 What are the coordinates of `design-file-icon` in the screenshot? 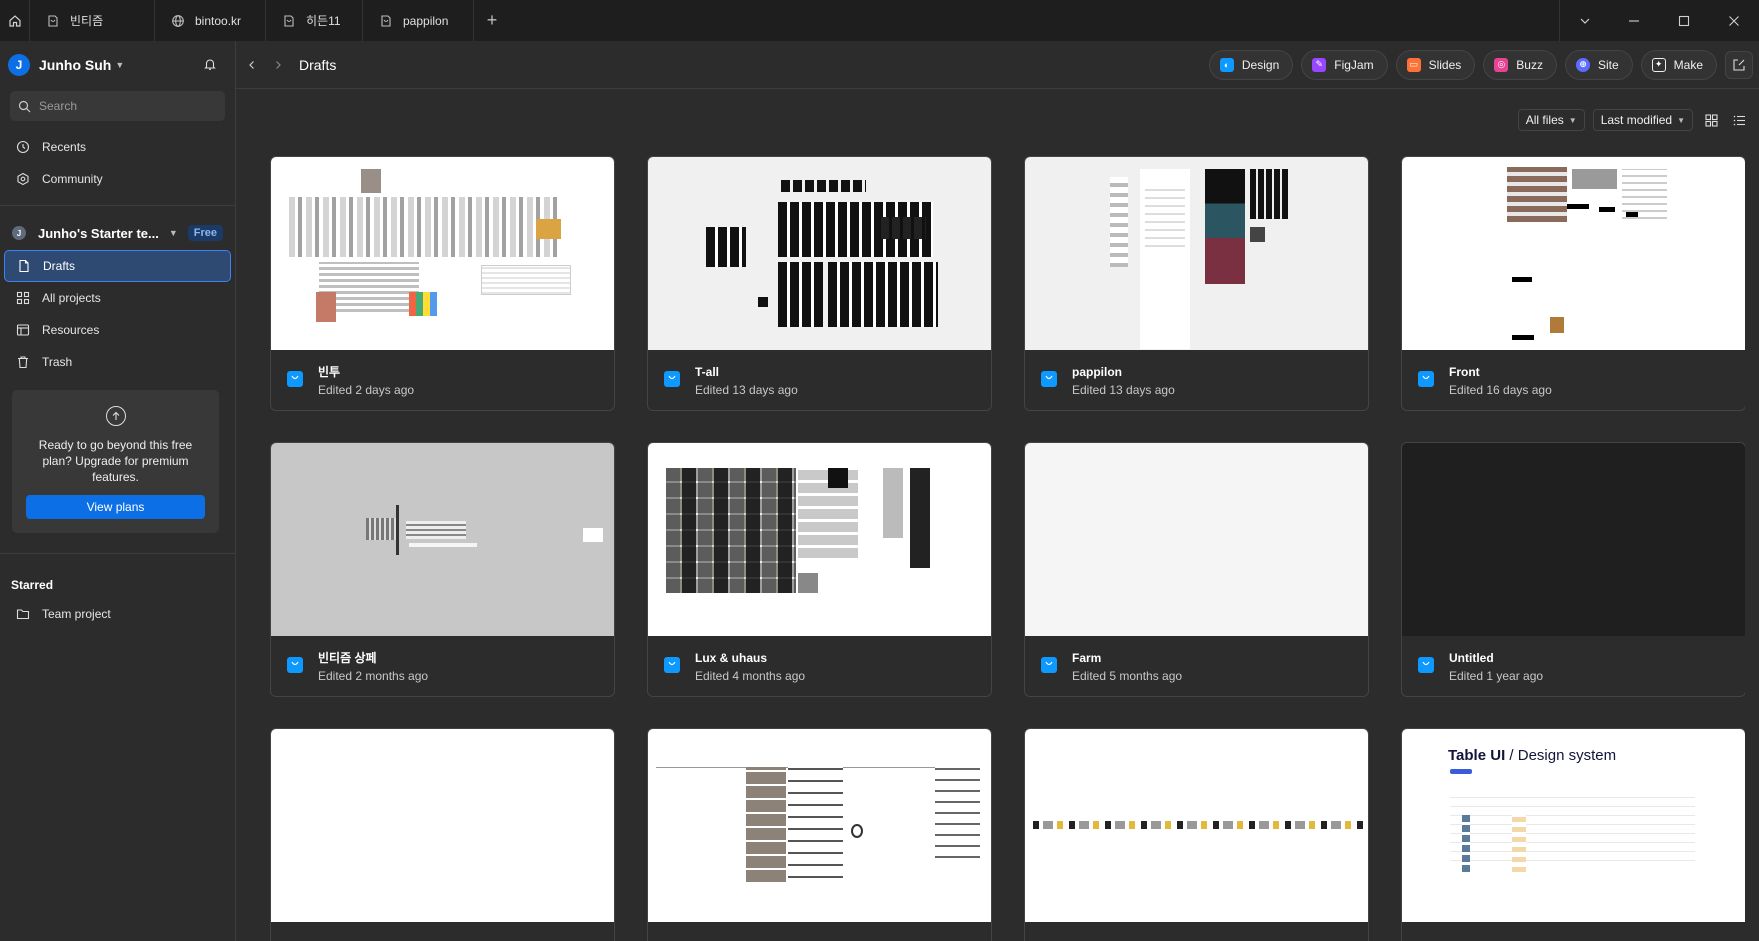 It's located at (1426, 379).